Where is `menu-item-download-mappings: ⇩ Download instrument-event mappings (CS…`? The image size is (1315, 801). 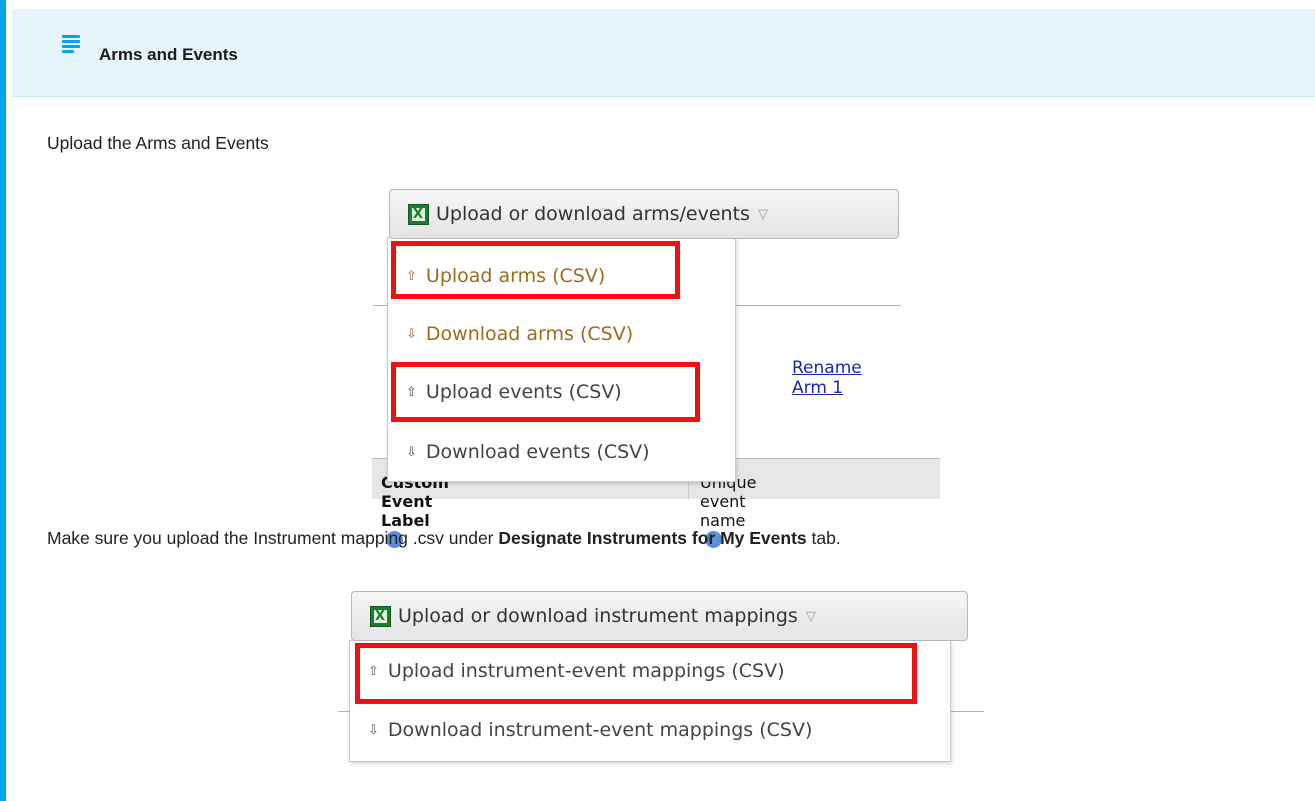
menu-item-download-mappings: ⇩ Download instrument-event mappings (CS… is located at coordinates (581, 730).